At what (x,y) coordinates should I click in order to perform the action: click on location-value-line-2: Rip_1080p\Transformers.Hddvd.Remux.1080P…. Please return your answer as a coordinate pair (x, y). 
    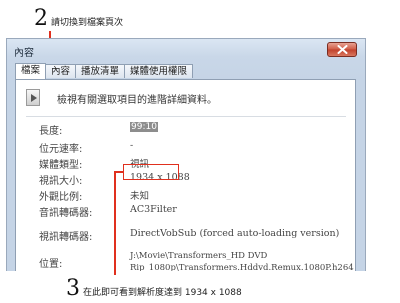
    Looking at the image, I should click on (242, 267).